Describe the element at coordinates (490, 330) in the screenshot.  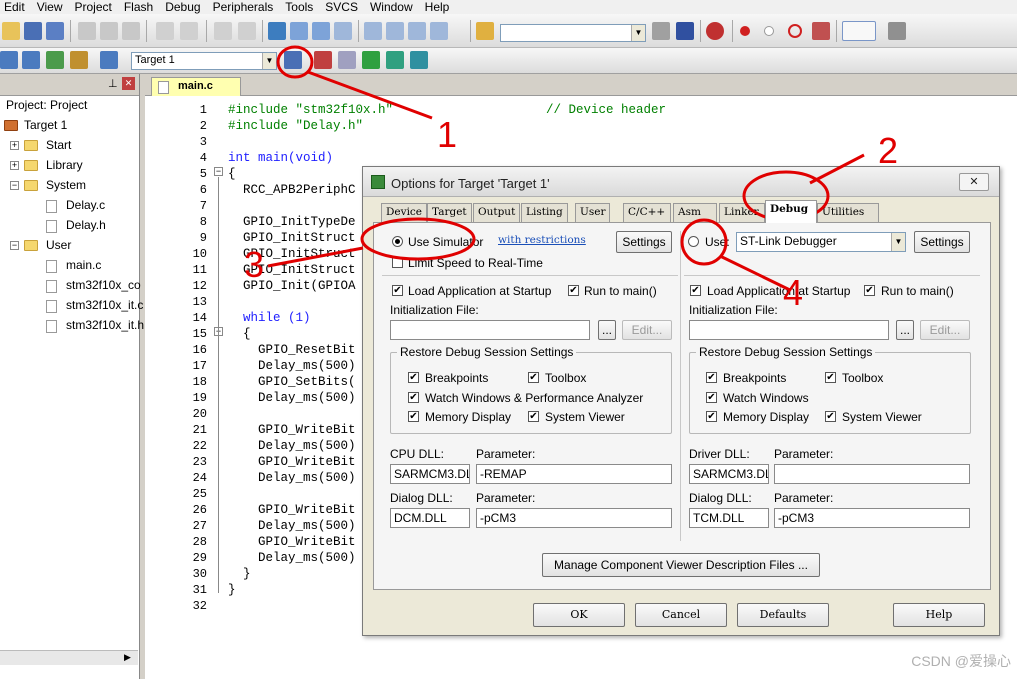
I see `init-file-input` at that location.